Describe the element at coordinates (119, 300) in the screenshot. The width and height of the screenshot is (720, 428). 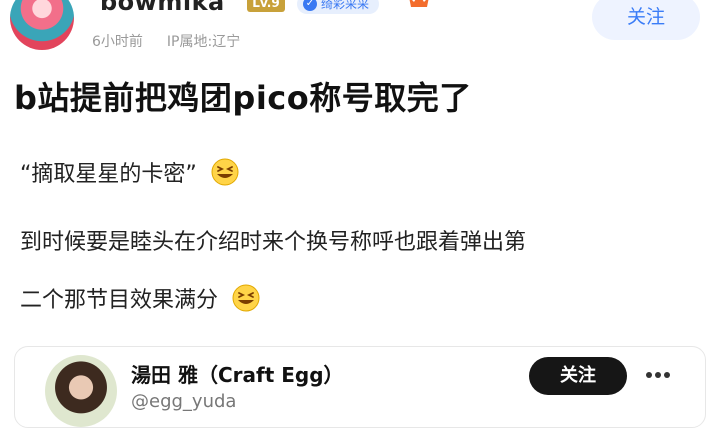
I see `post-body-line-2-text: 二个那节目效果满分` at that location.